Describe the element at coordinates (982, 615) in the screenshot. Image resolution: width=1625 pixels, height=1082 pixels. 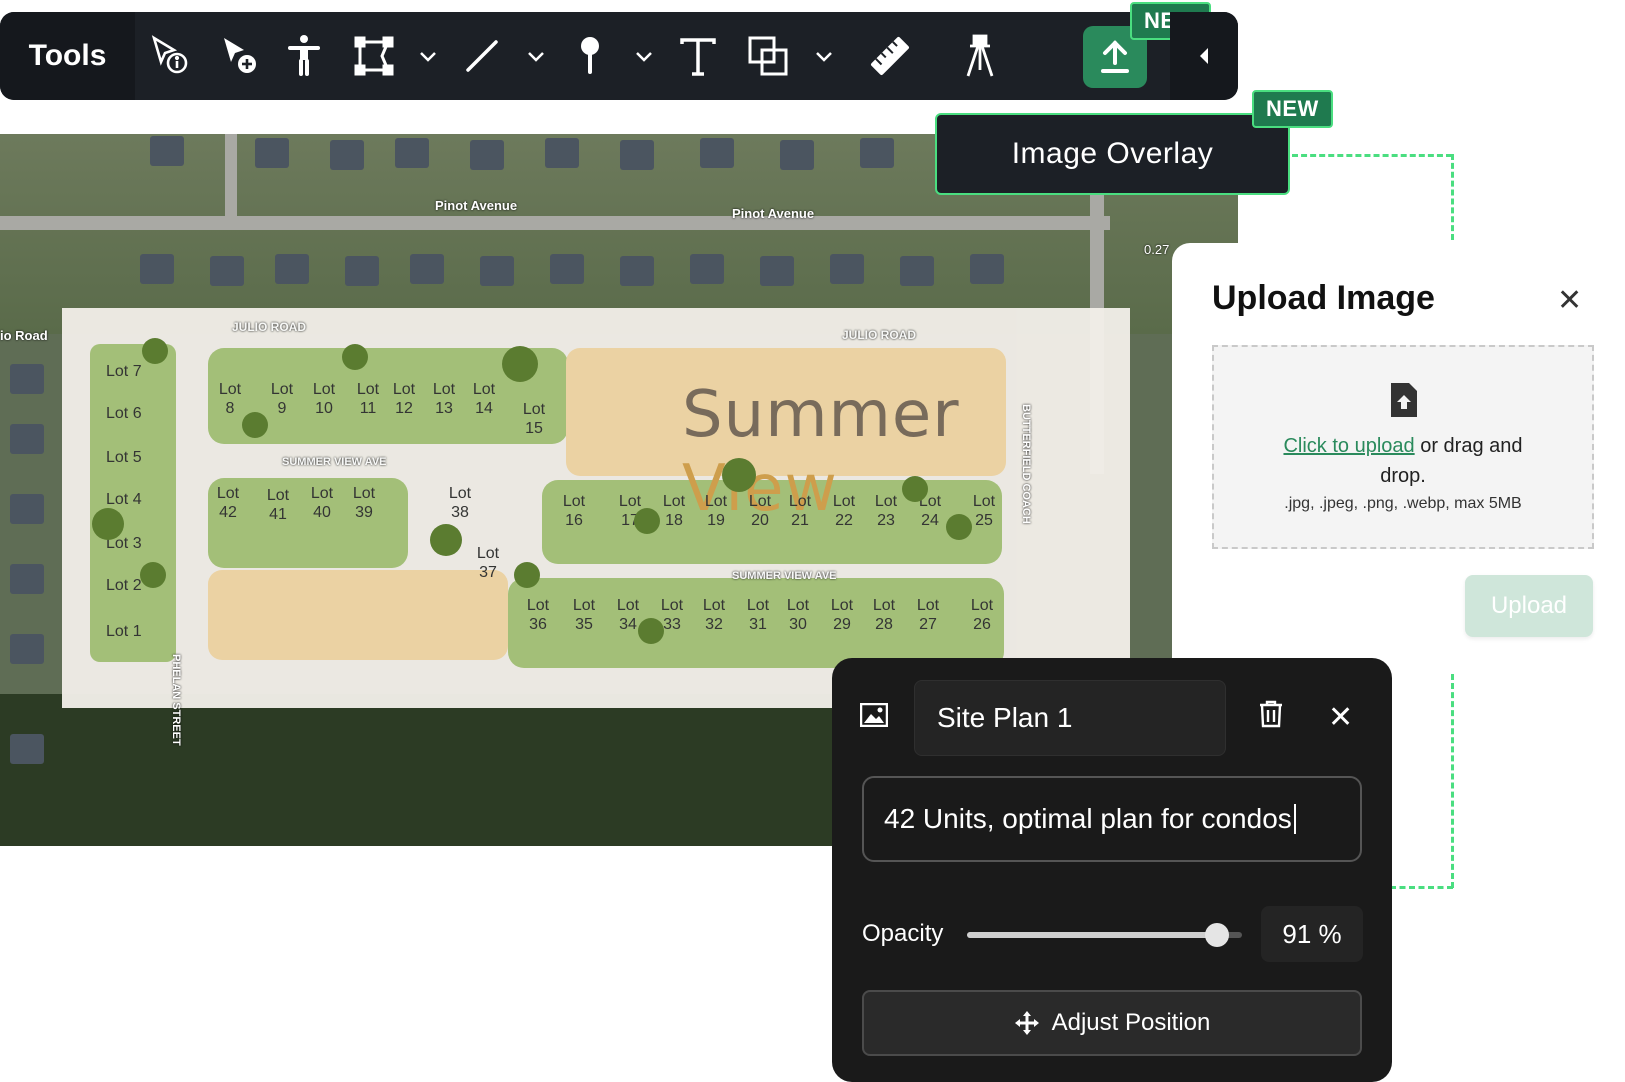
I see `lot-label: Lot 26` at that location.